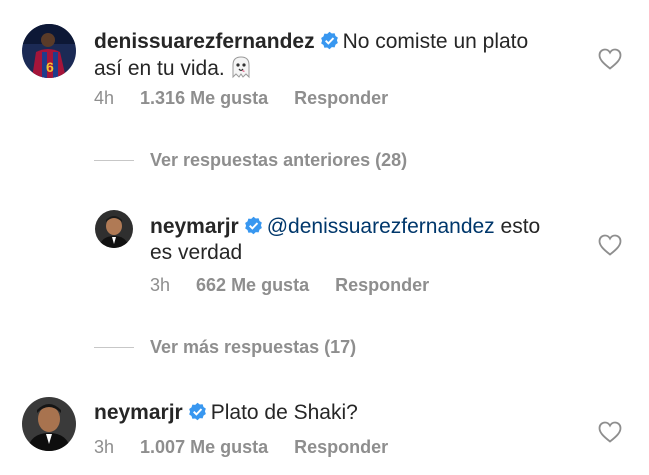  Describe the element at coordinates (252, 285) in the screenshot. I see `likes-count: 662 Me gusta` at that location.